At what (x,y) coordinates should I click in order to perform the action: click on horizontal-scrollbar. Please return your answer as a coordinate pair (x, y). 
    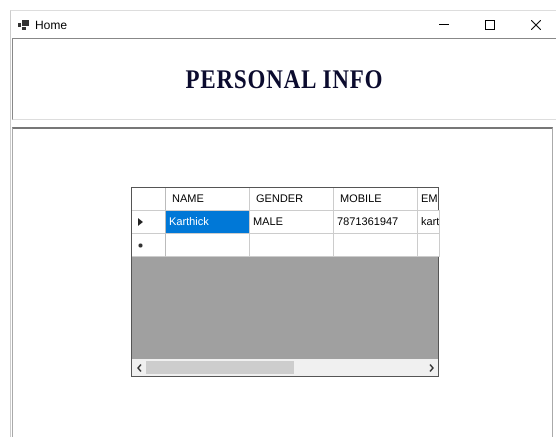
    Looking at the image, I should click on (285, 367).